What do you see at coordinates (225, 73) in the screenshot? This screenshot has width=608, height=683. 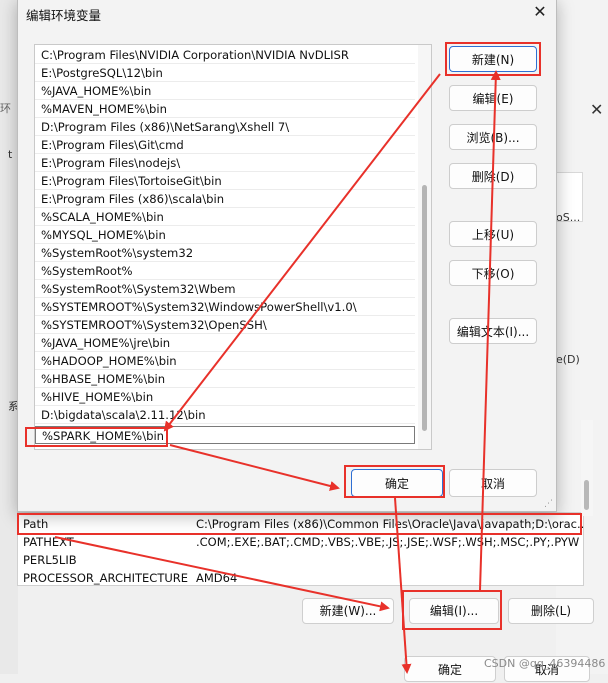 I see `list-item: E:\PostgreSQL\12\bin` at bounding box center [225, 73].